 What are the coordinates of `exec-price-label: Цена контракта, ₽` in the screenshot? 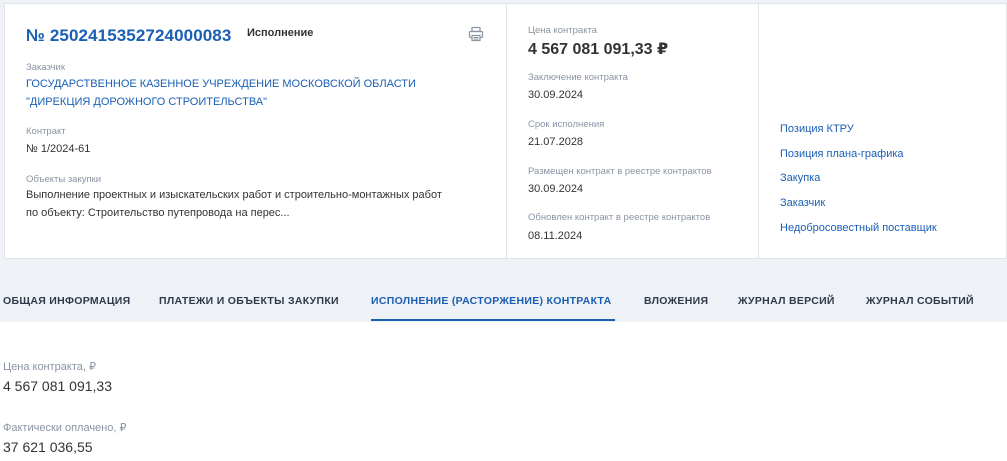 It's located at (49, 367).